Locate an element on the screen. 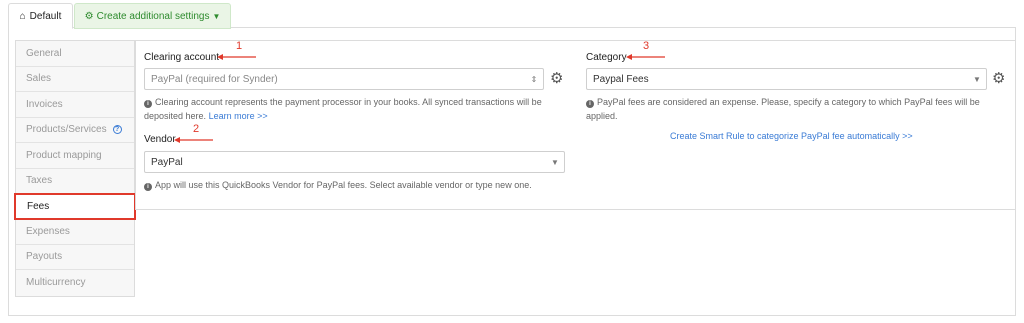 The height and width of the screenshot is (323, 1024). sidebar-item-multicurrency: Multicurrency is located at coordinates (75, 283).